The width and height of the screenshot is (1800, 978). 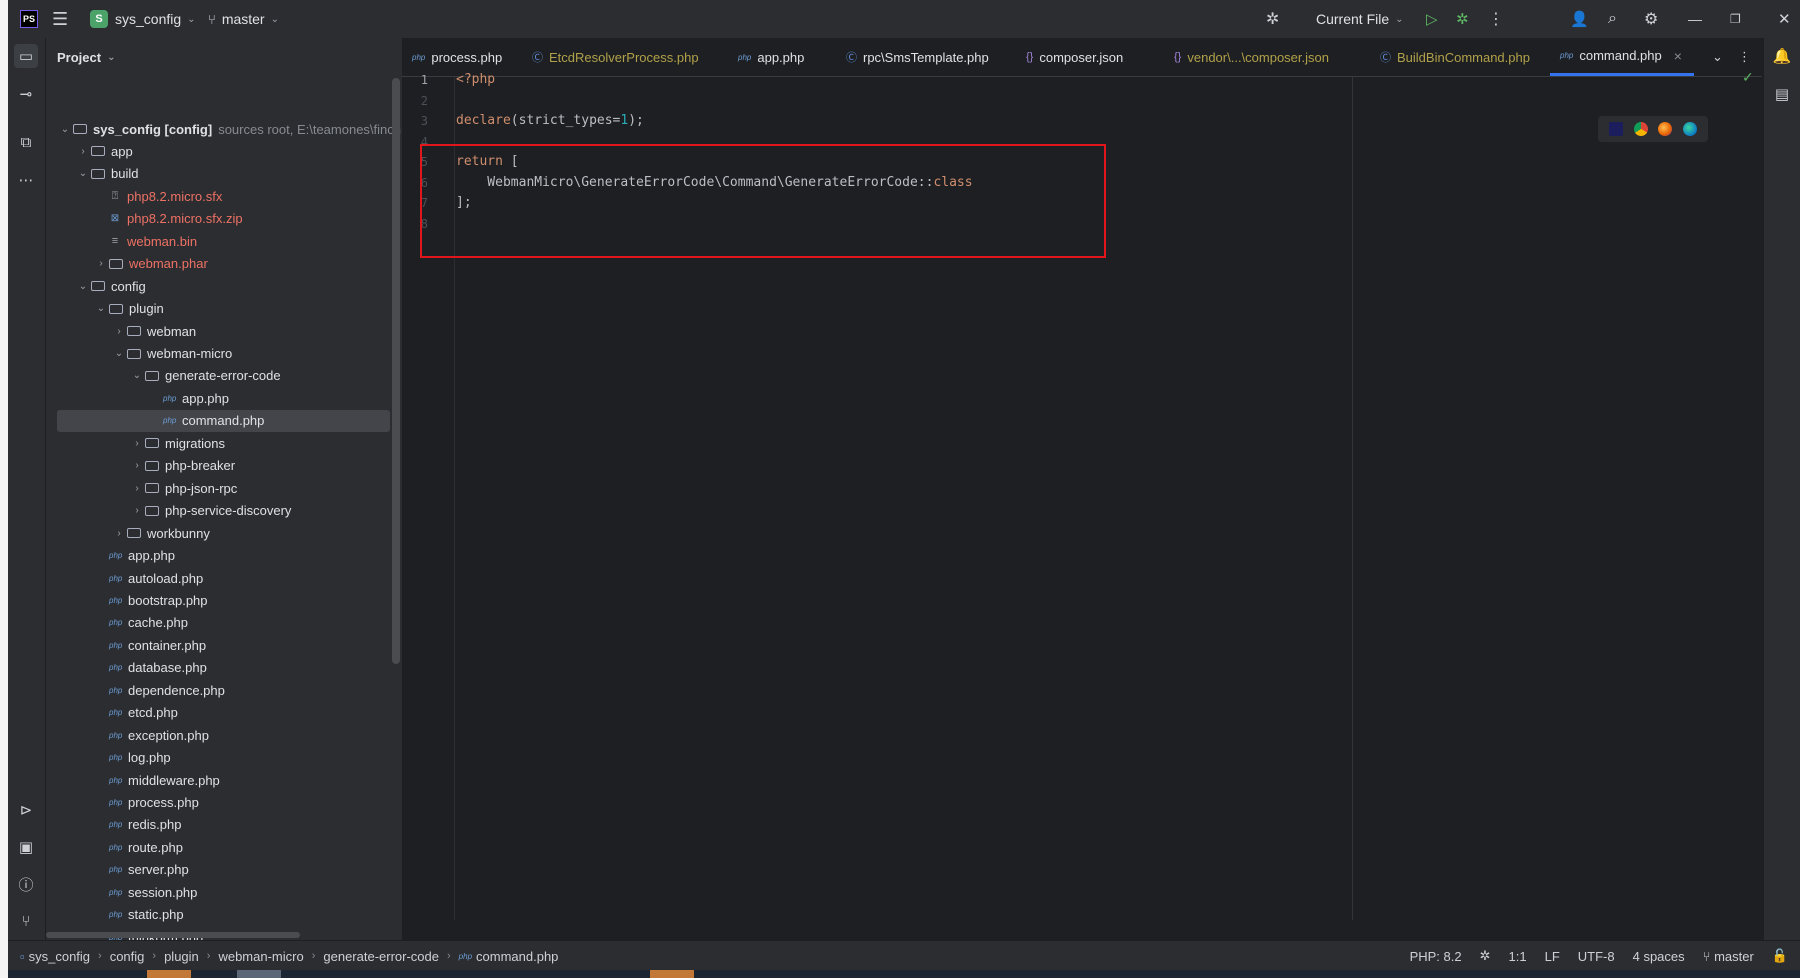 What do you see at coordinates (1678, 56) in the screenshot?
I see `close-tab-icon: ×` at bounding box center [1678, 56].